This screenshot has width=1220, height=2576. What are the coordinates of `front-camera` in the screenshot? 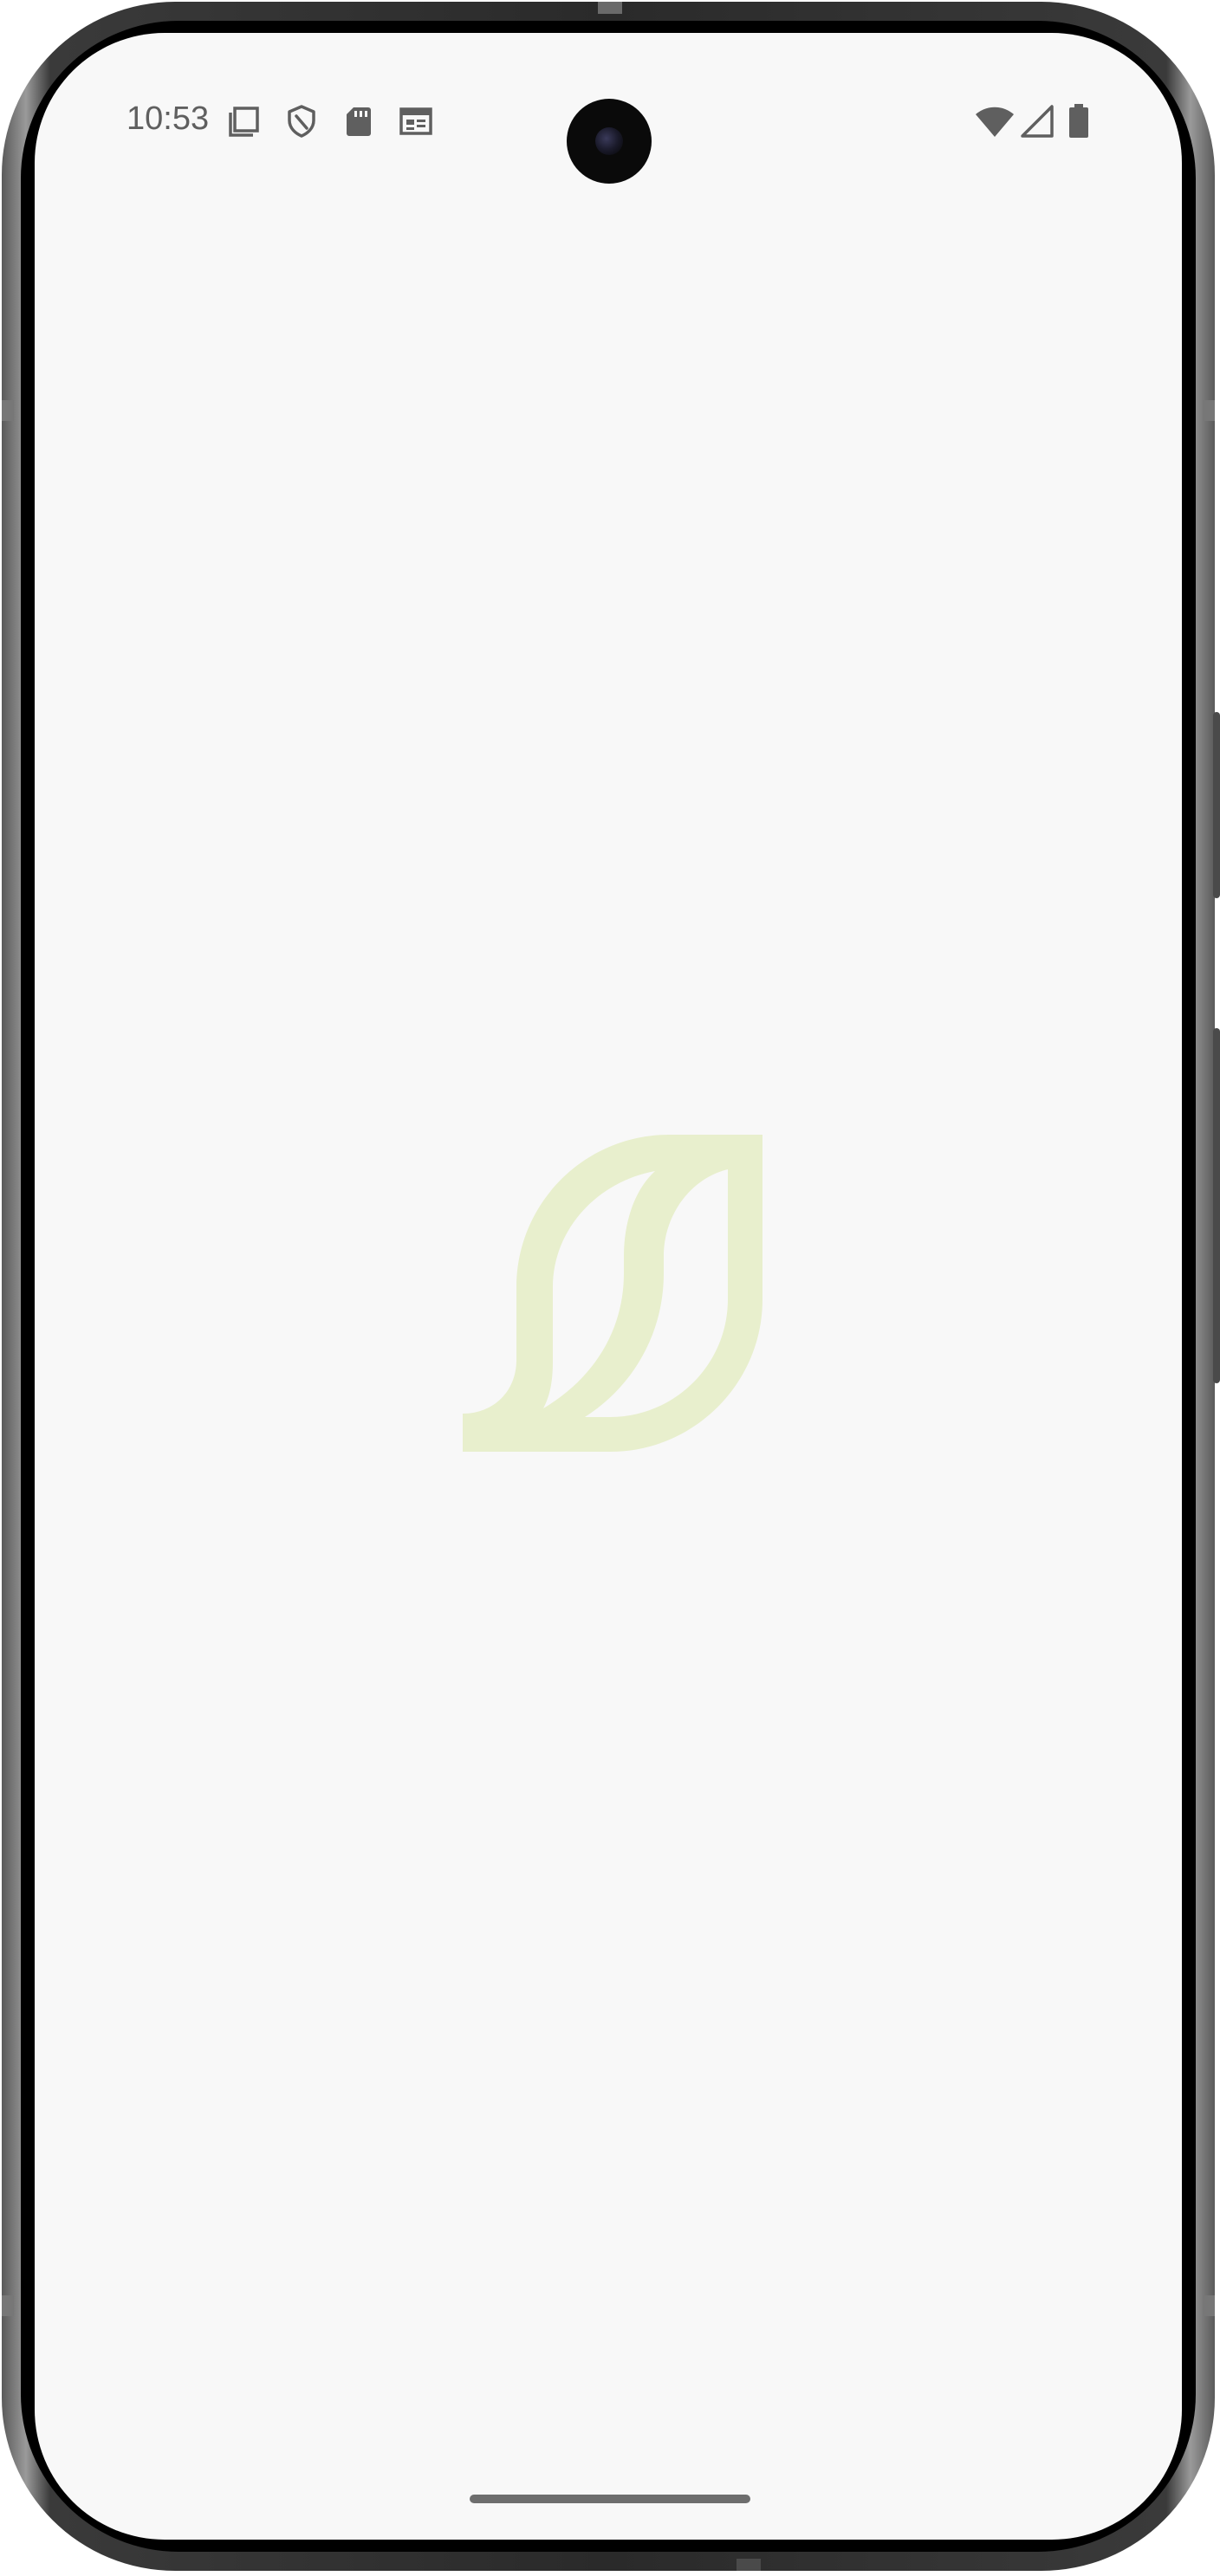 It's located at (610, 141).